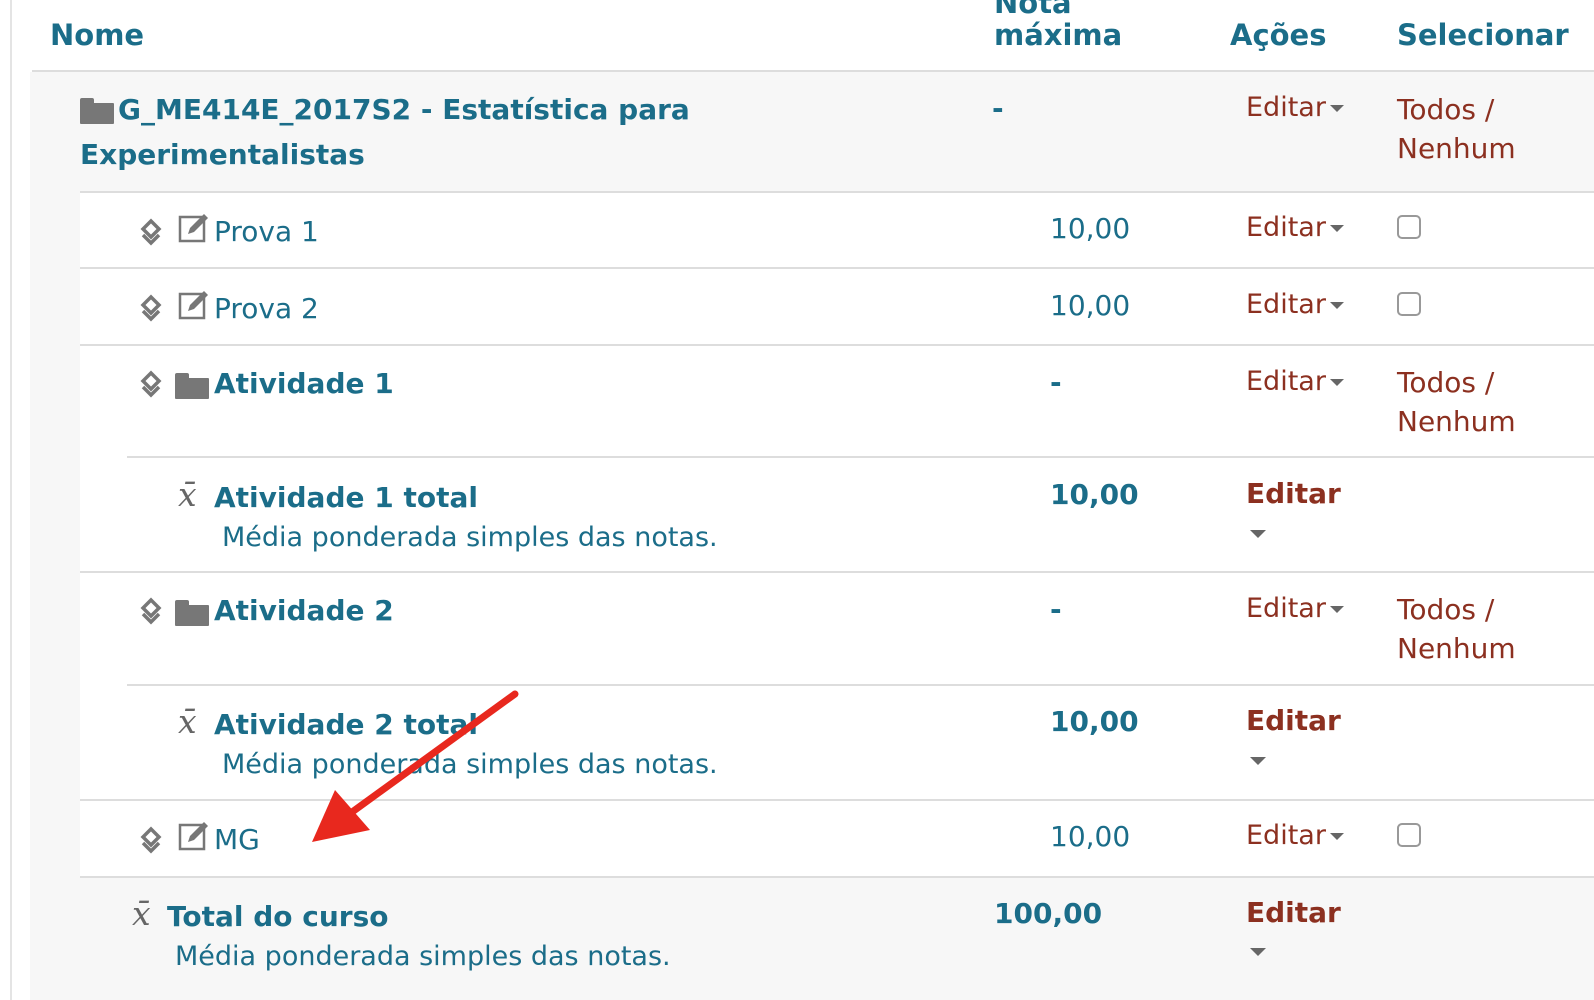  I want to click on red-arrow-annotation, so click(415, 766).